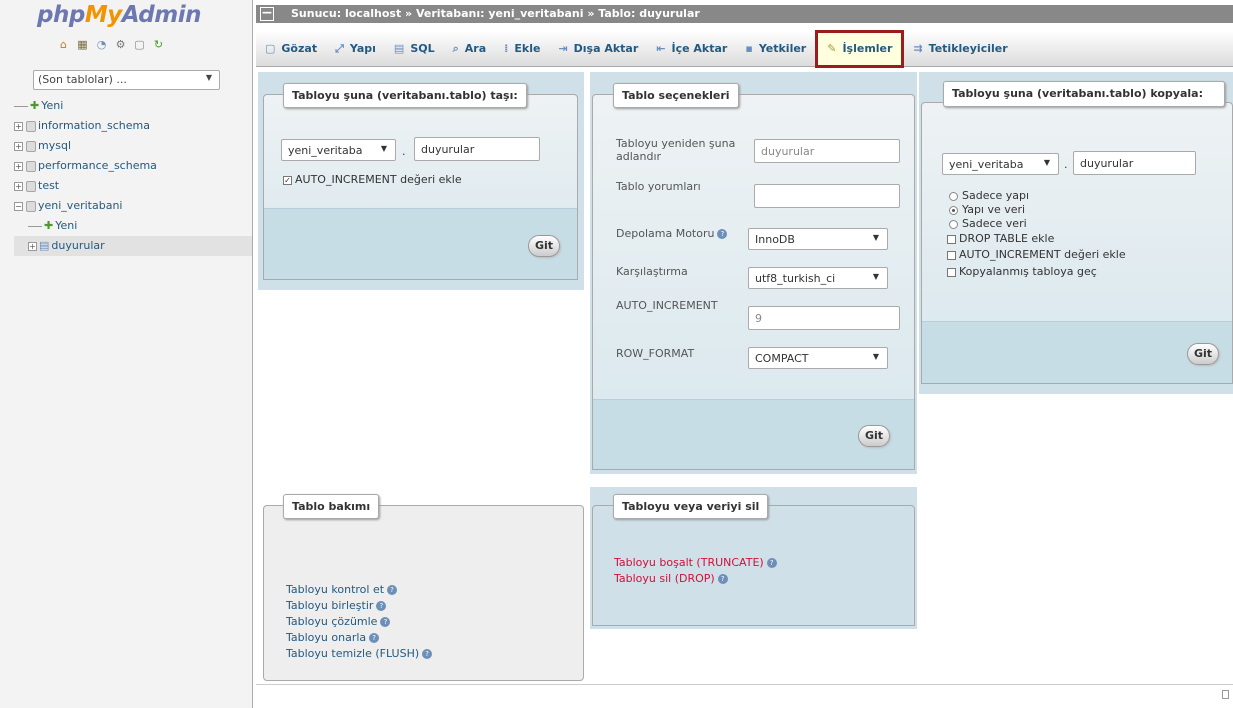  What do you see at coordinates (1203, 354) in the screenshot?
I see `copy-go-button: Git` at bounding box center [1203, 354].